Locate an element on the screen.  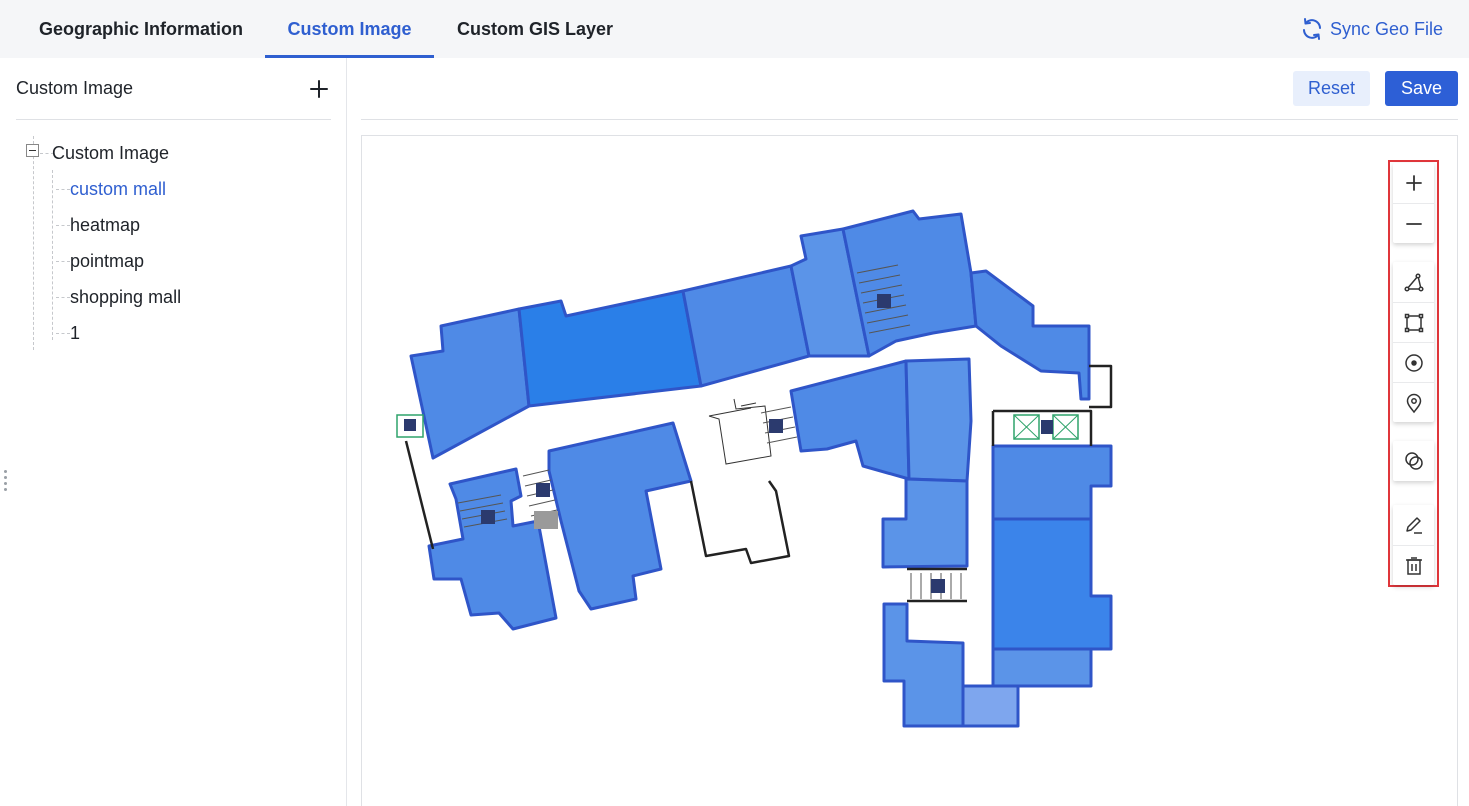
overlap-icon is located at coordinates (1413, 461).